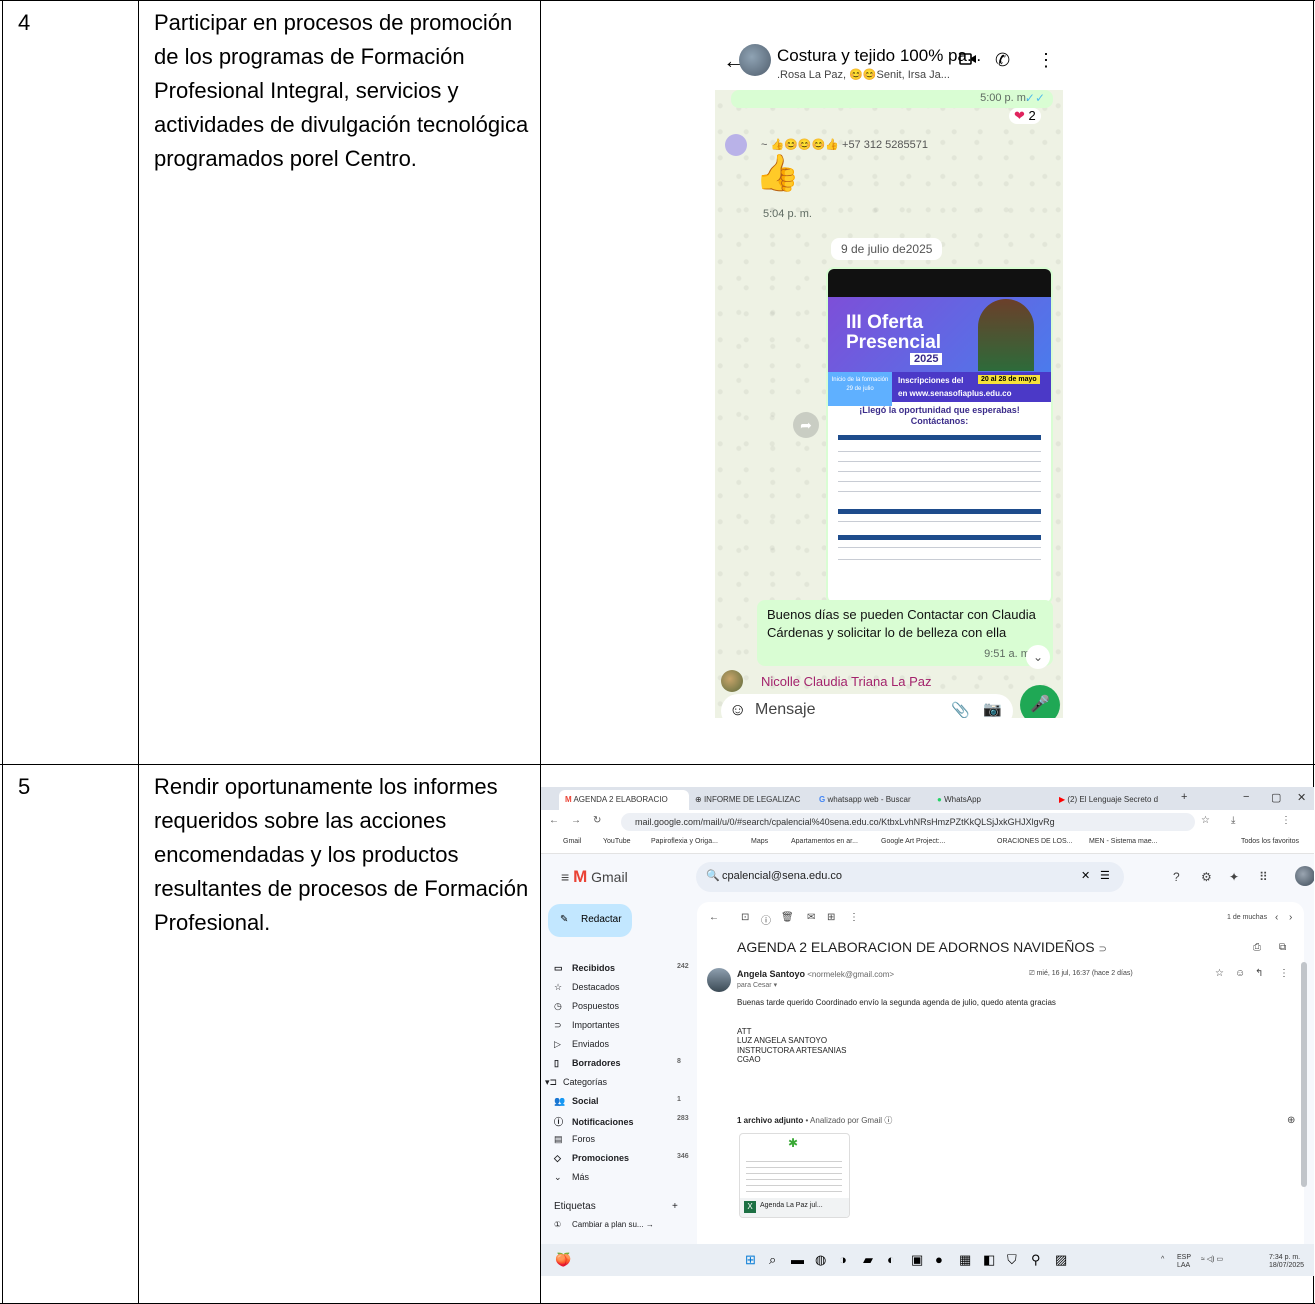  Describe the element at coordinates (843, 1259) in the screenshot. I see `edge-icon: ◑` at that location.